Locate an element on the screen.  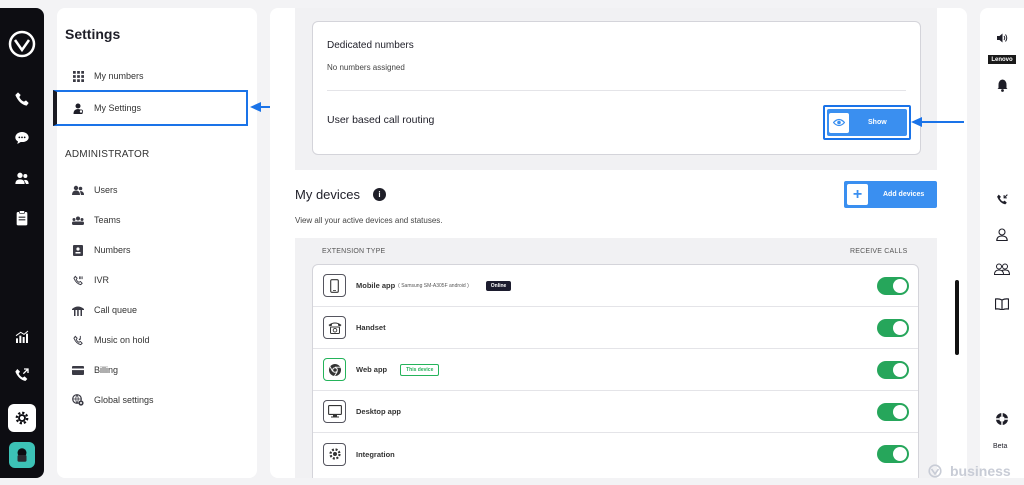
incoming-call-icon is located at coordinates (1002, 199).